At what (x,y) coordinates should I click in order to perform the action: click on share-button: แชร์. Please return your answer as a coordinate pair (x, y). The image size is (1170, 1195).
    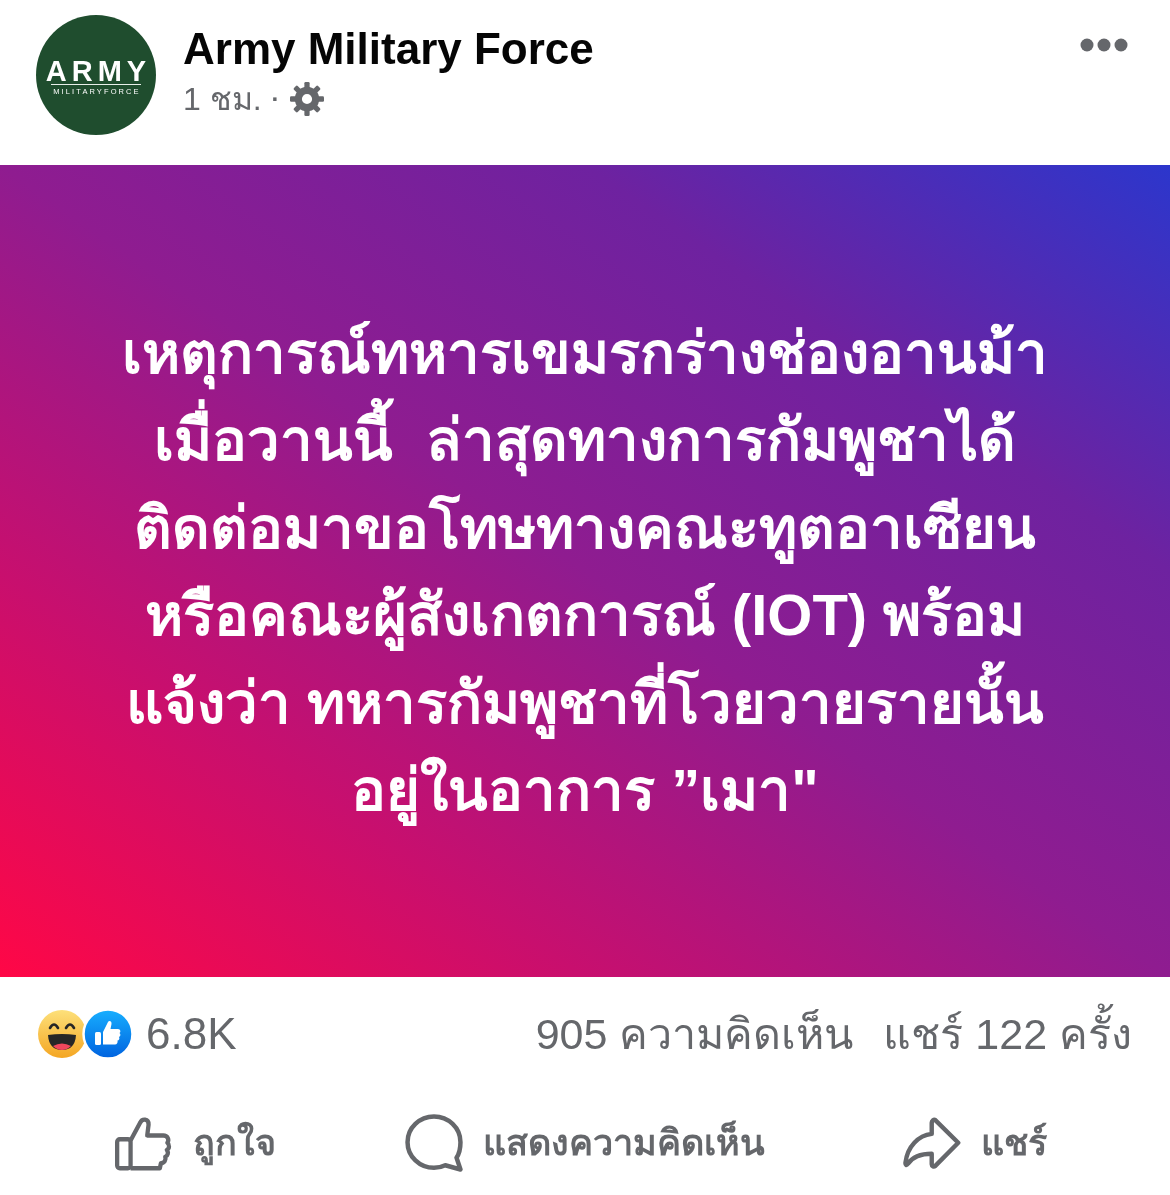
    Looking at the image, I should click on (975, 1143).